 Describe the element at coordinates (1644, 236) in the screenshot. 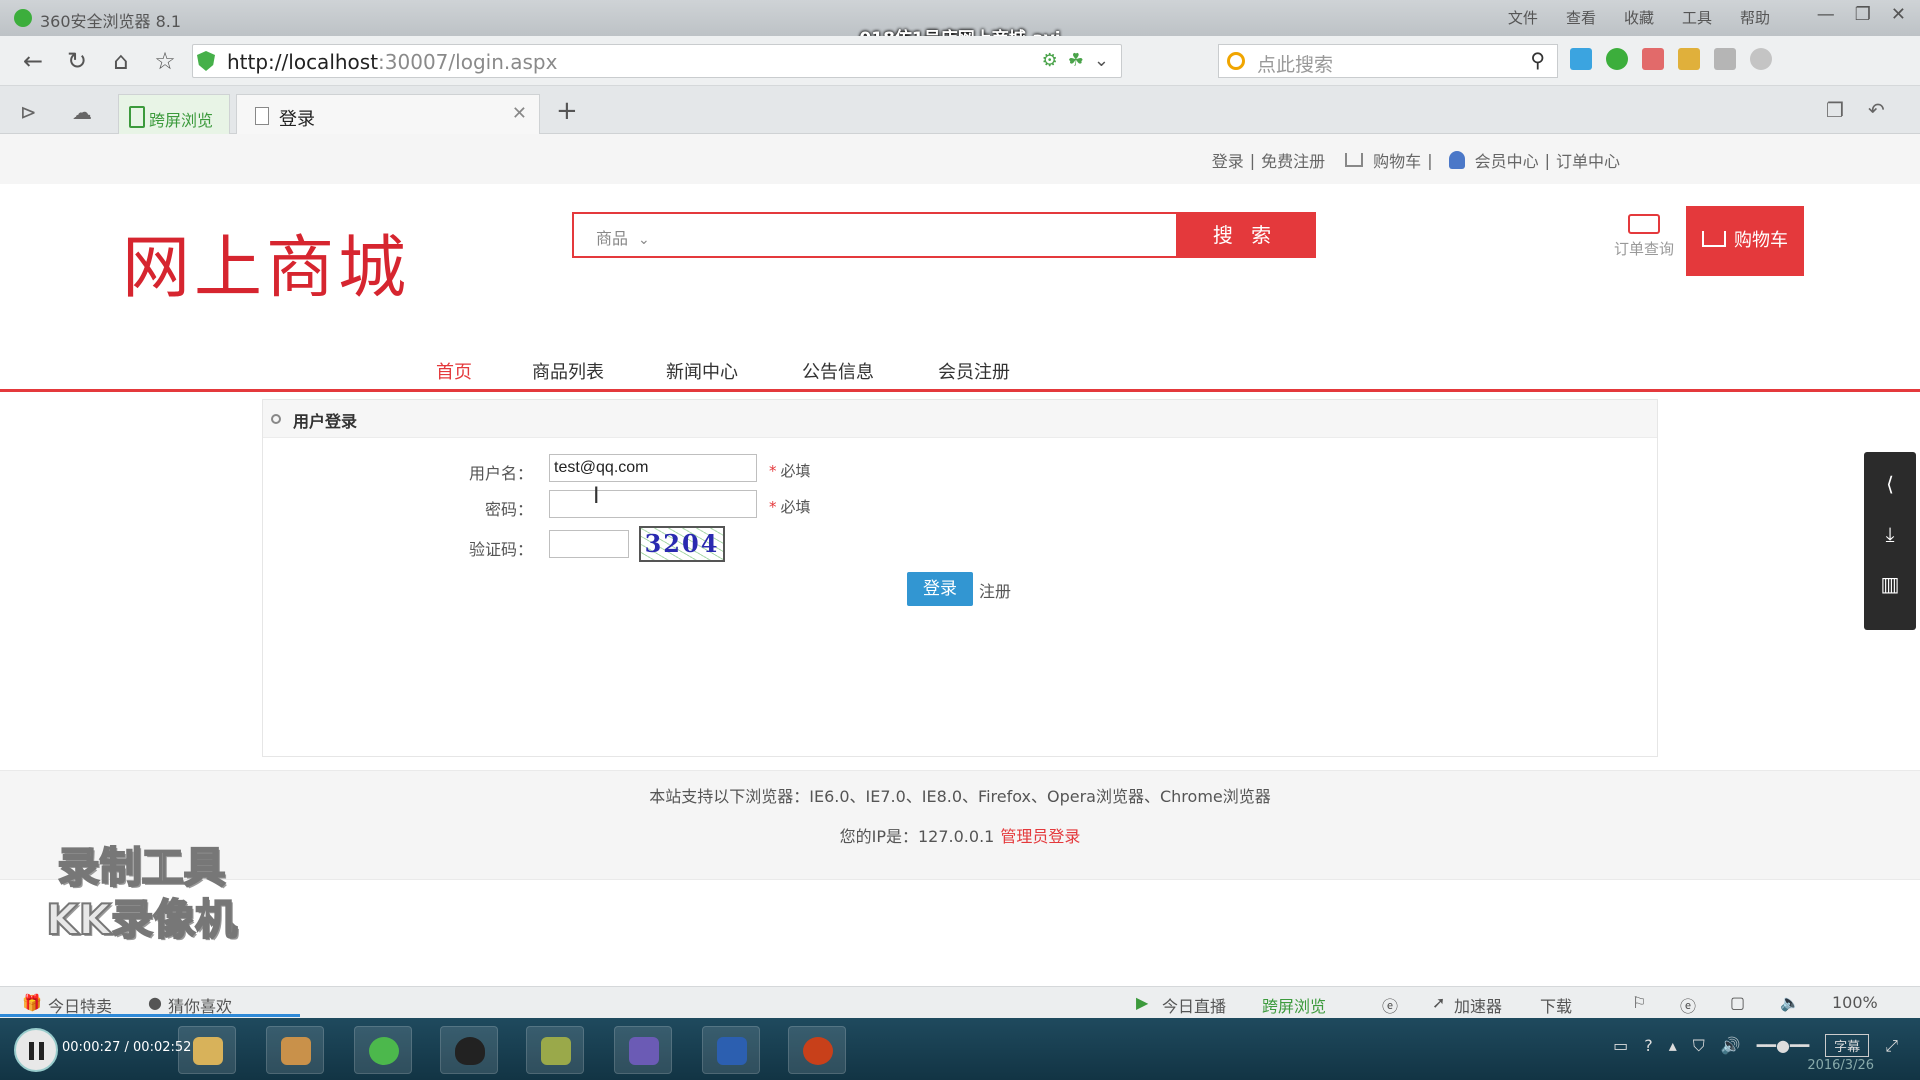

I see `order-query-link: 订单查询` at that location.